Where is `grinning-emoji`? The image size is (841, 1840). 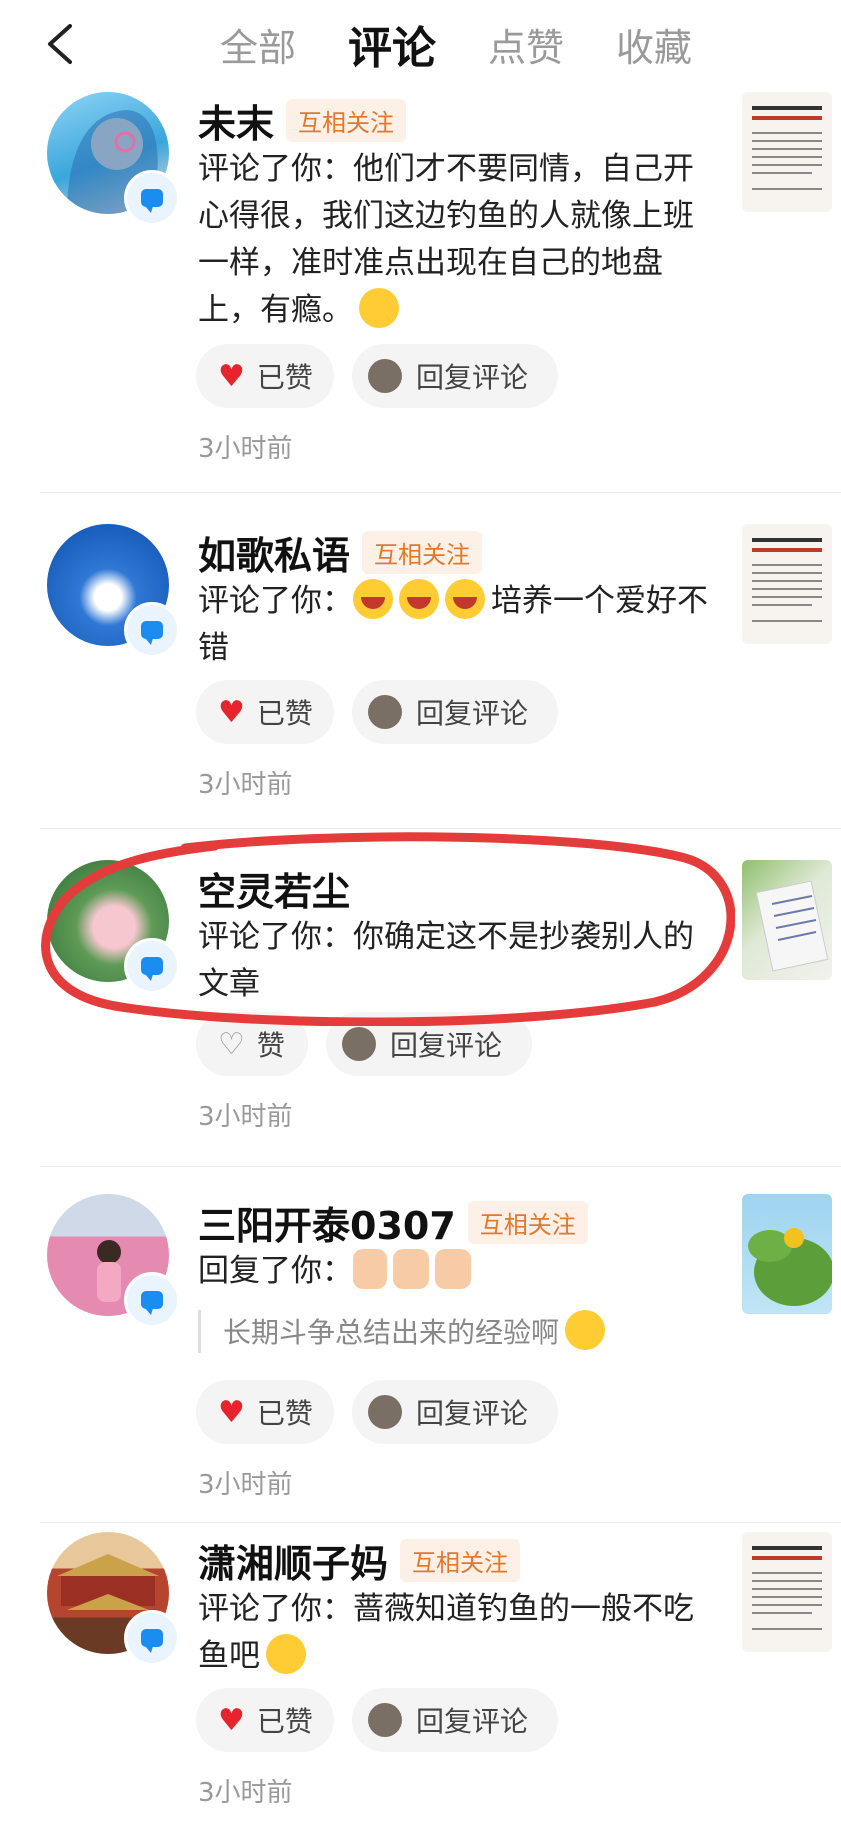 grinning-emoji is located at coordinates (585, 1330).